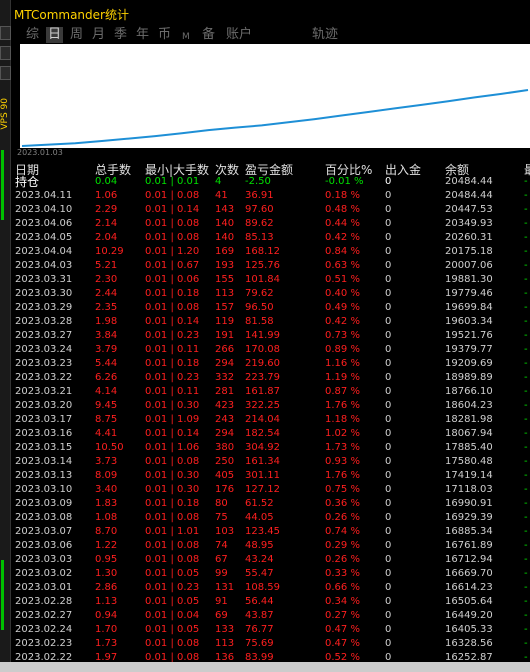  What do you see at coordinates (344, 181) in the screenshot?
I see `holding-percent: -0.01 %` at bounding box center [344, 181].